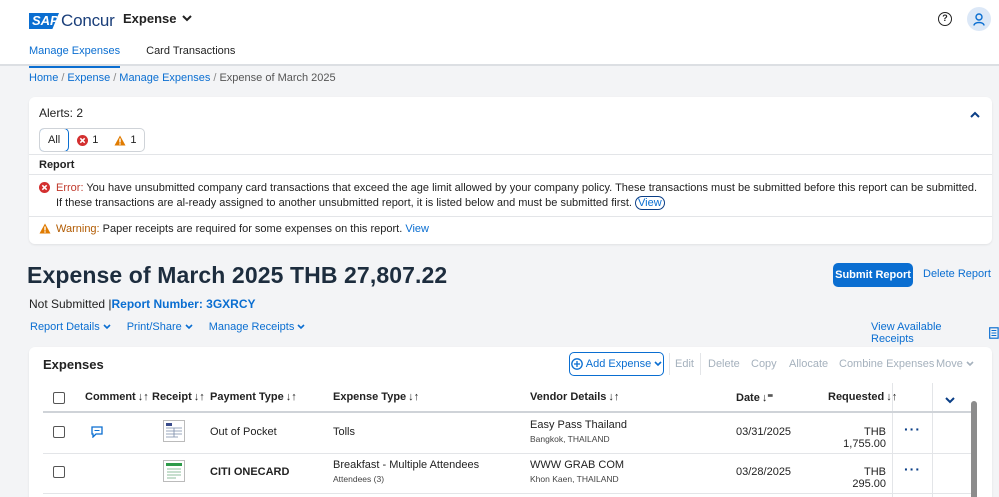 This screenshot has height=497, width=999. I want to click on column-options-button, so click(950, 400).